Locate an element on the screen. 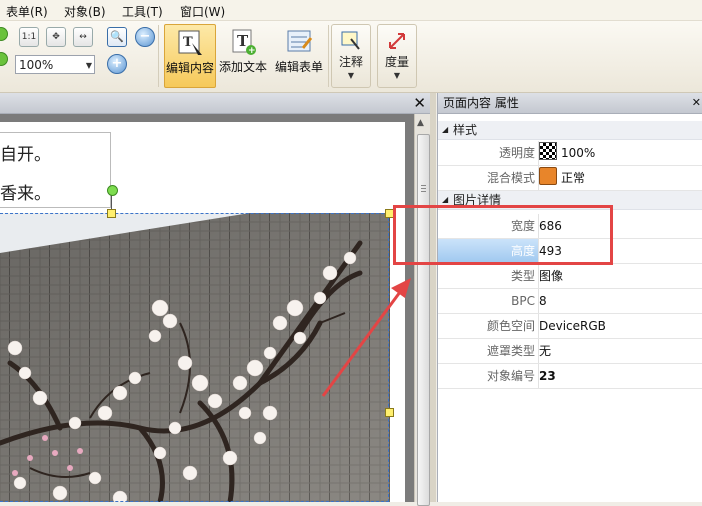 This screenshot has height=506, width=702. prop-row-type: 类型 图像 is located at coordinates (570, 276).